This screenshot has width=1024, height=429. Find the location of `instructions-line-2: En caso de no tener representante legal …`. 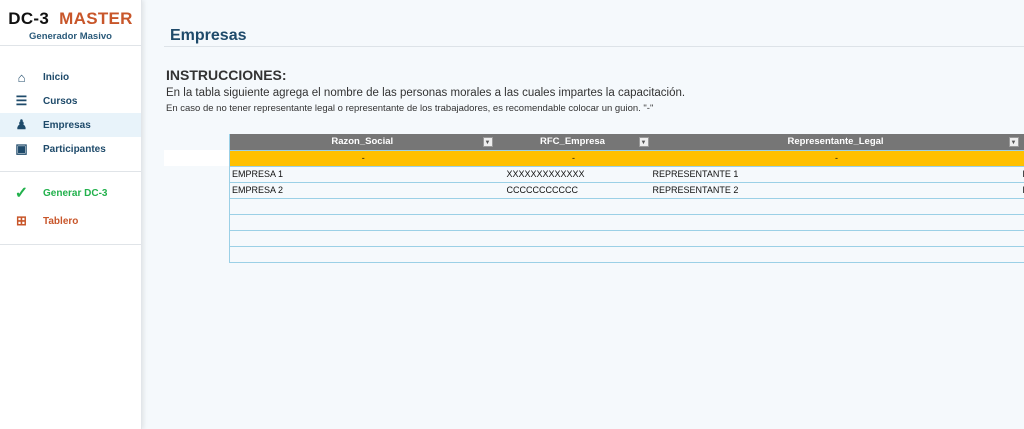

instructions-line-2: En caso de no tener representante legal … is located at coordinates (410, 108).